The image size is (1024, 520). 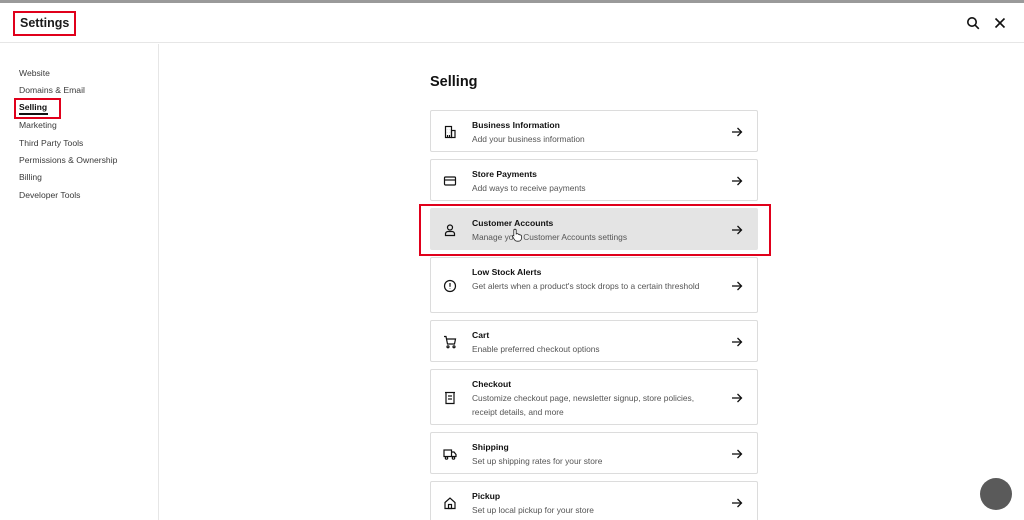 I want to click on search-icon, so click(x=973, y=23).